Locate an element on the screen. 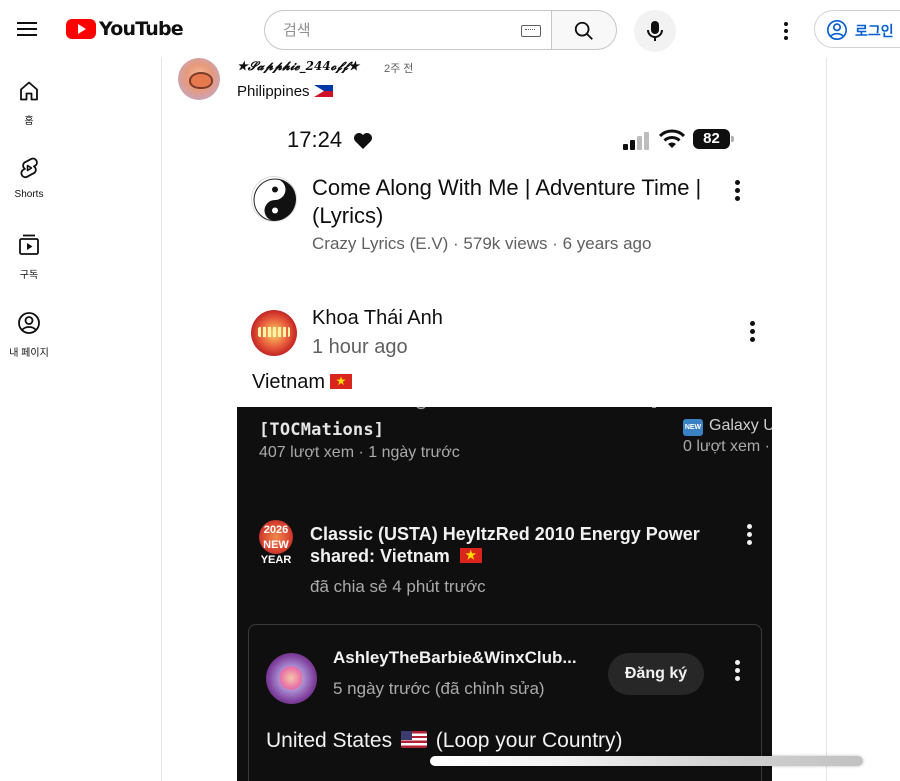  heart-icon is located at coordinates (363, 141).